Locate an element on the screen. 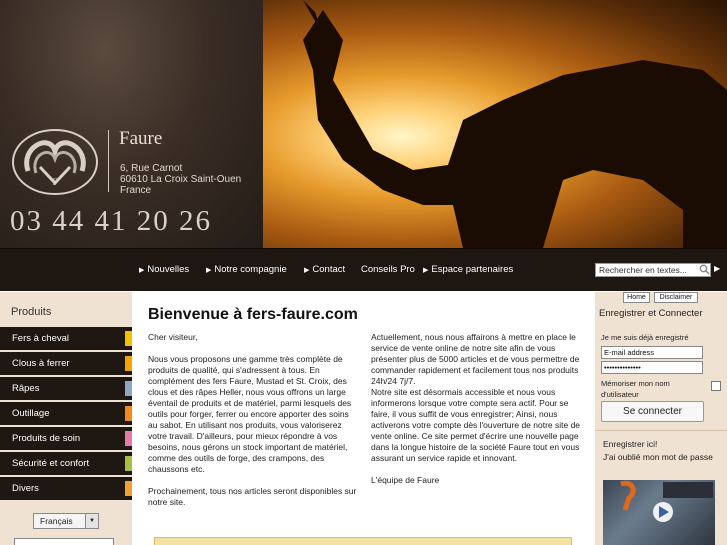 Image resolution: width=727 pixels, height=545 pixels. nav-label: Contact is located at coordinates (329, 269).